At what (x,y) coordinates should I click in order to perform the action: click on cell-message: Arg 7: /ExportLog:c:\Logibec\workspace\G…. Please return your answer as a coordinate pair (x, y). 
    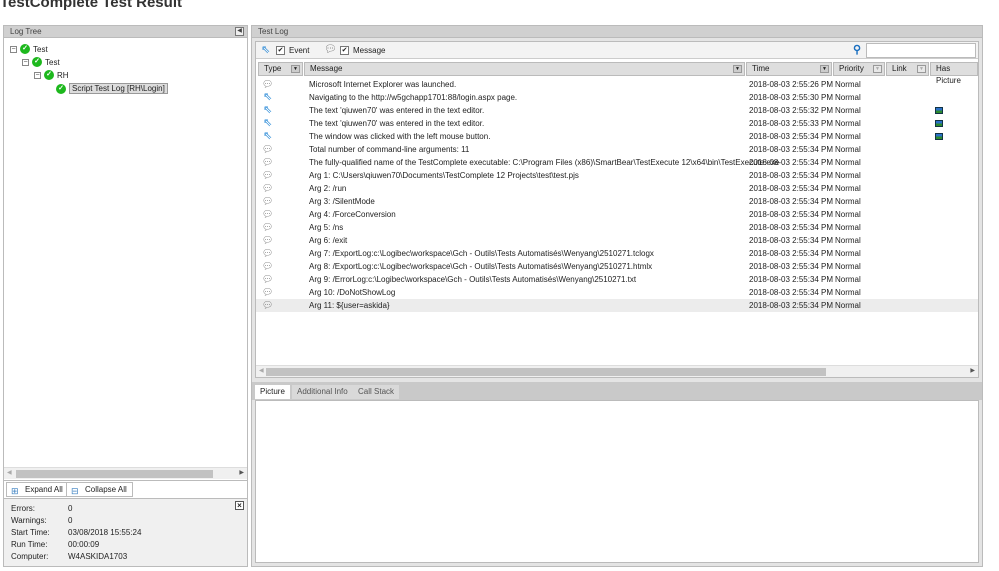
    Looking at the image, I should click on (481, 253).